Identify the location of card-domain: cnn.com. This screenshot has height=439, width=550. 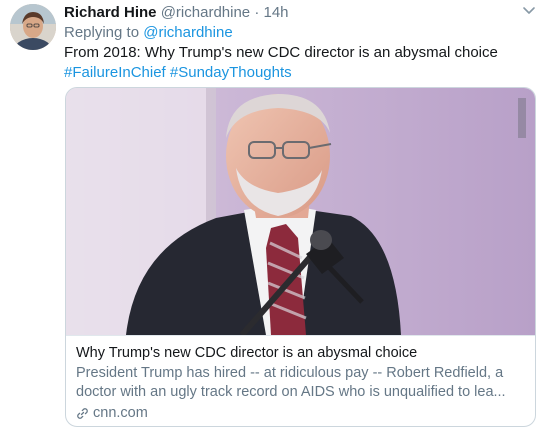
(120, 413).